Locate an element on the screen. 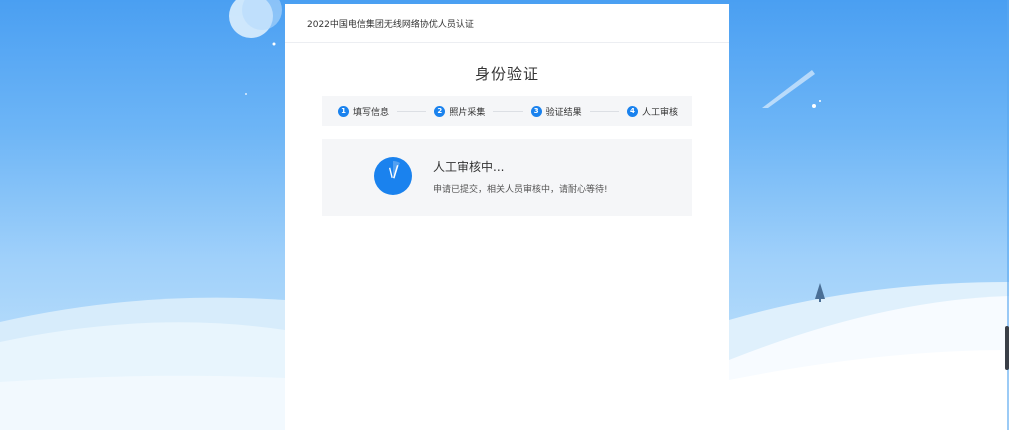 The image size is (1009, 430). step-label: 人工审核 is located at coordinates (659, 112).